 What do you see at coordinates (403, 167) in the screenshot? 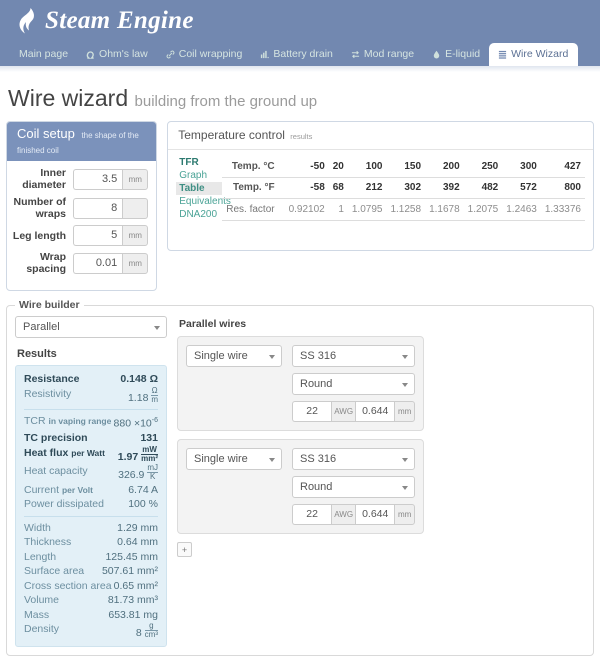
I see `table-row-celsius: Temp. °C -50 20 100 150 200 250 300 427` at bounding box center [403, 167].